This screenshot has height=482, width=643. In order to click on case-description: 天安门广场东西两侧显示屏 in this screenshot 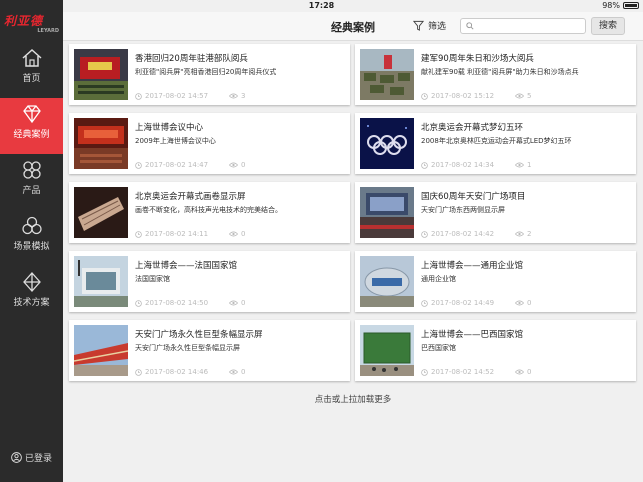, I will do `click(463, 210)`.